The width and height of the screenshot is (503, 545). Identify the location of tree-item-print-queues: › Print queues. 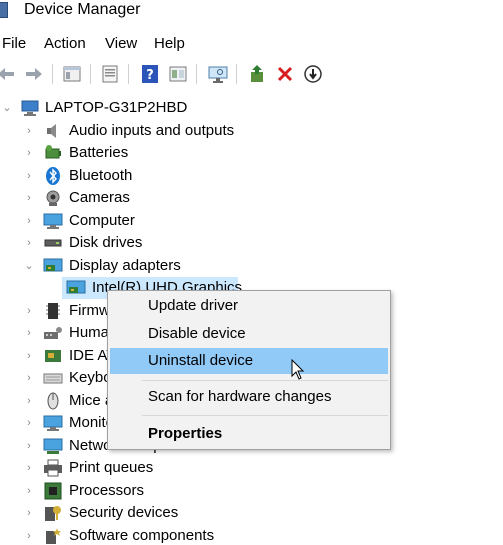
(251, 468).